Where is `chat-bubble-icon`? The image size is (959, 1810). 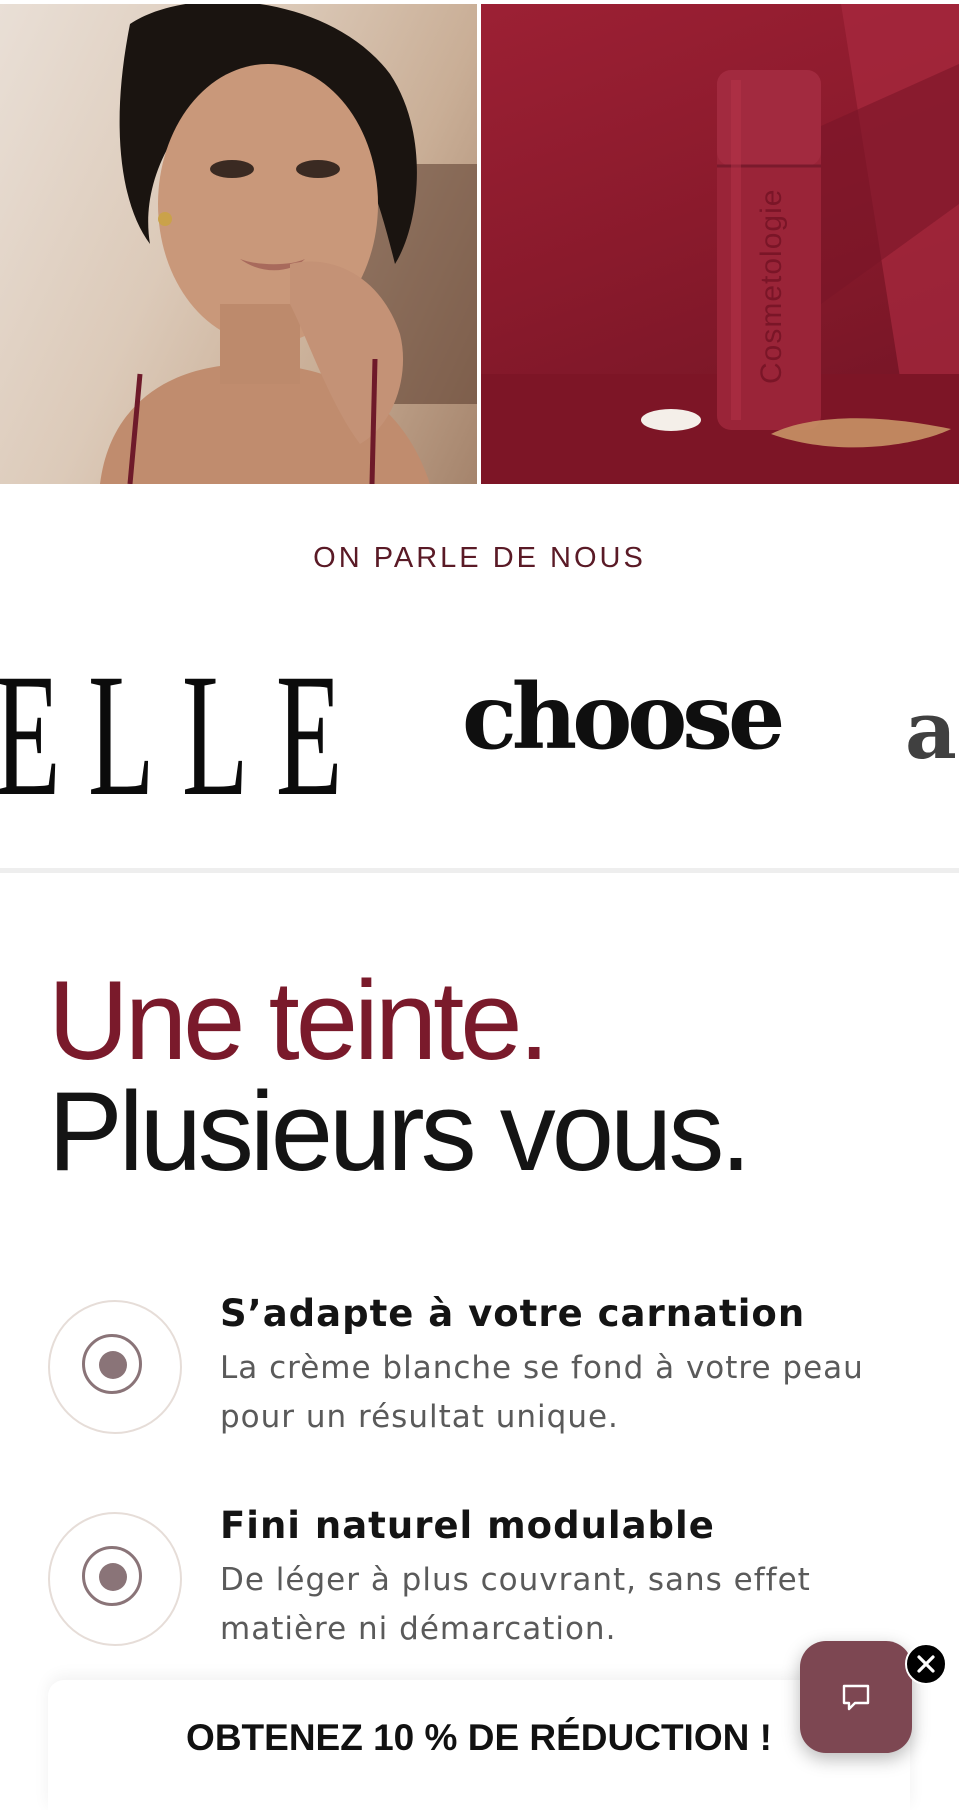 chat-bubble-icon is located at coordinates (856, 1697).